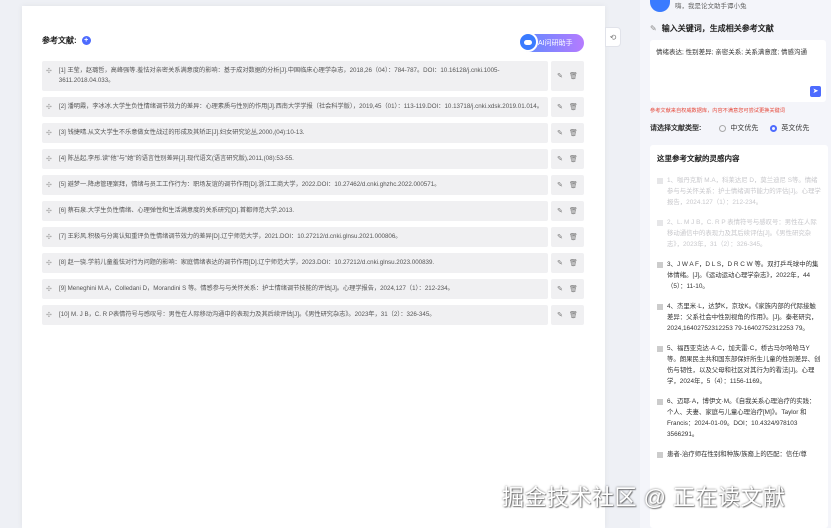  Describe the element at coordinates (744, 128) in the screenshot. I see `option-chinese-label: 中文优先` at that location.